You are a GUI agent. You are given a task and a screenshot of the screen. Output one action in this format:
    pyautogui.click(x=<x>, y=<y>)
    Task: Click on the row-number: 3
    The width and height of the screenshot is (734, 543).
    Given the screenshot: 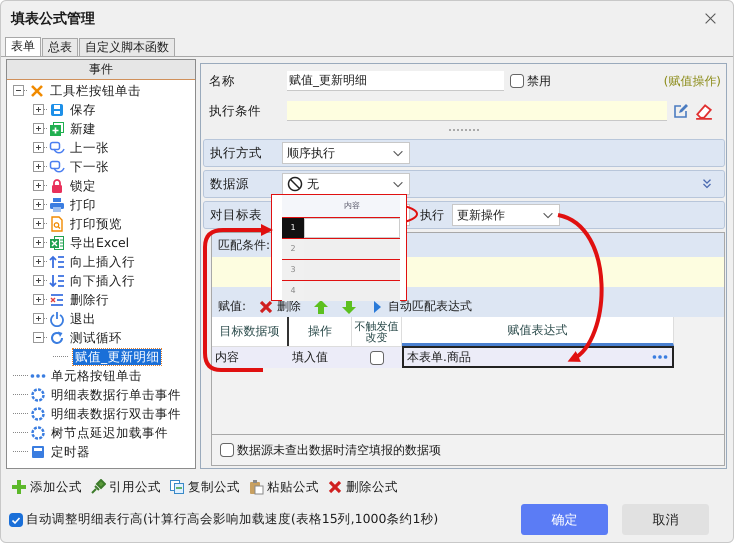 What is the action you would take?
    pyautogui.click(x=293, y=270)
    